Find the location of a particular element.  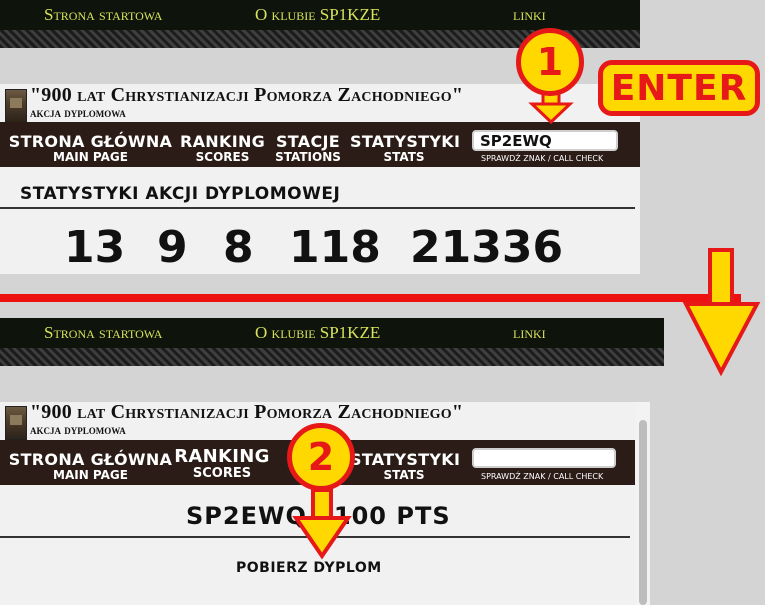

step-1-badge: 1 is located at coordinates (550, 62).